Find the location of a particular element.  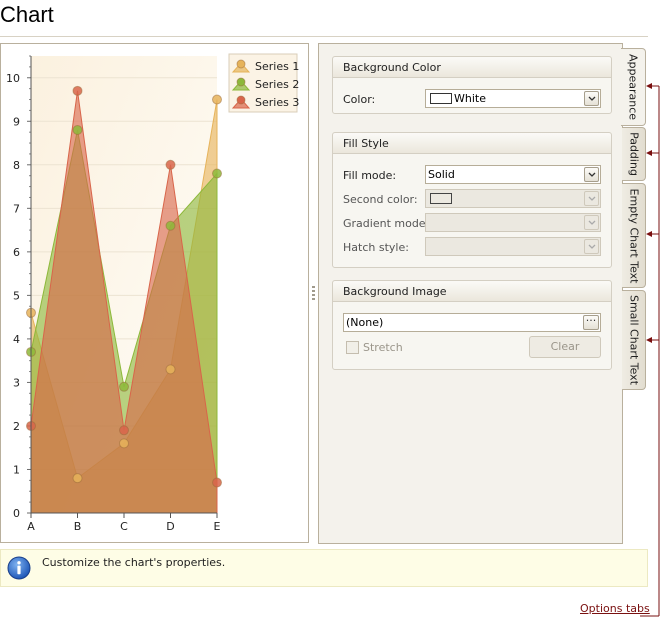

group-header: Background Color is located at coordinates (472, 67).